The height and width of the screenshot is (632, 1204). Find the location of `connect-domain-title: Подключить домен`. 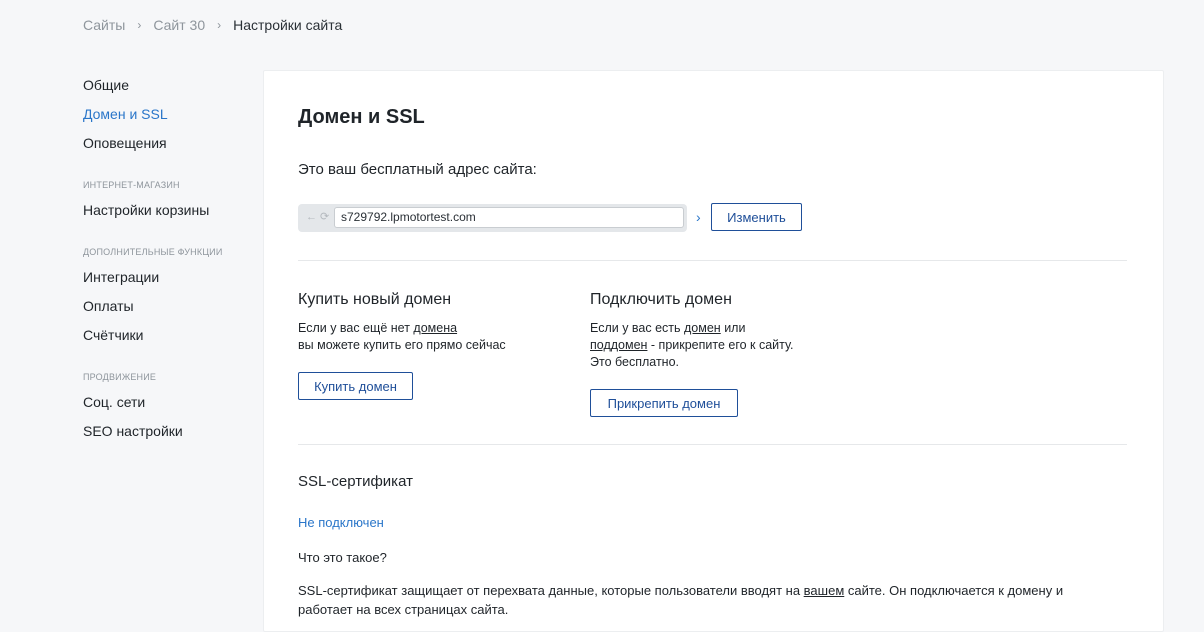

connect-domain-title: Подключить домен is located at coordinates (661, 299).